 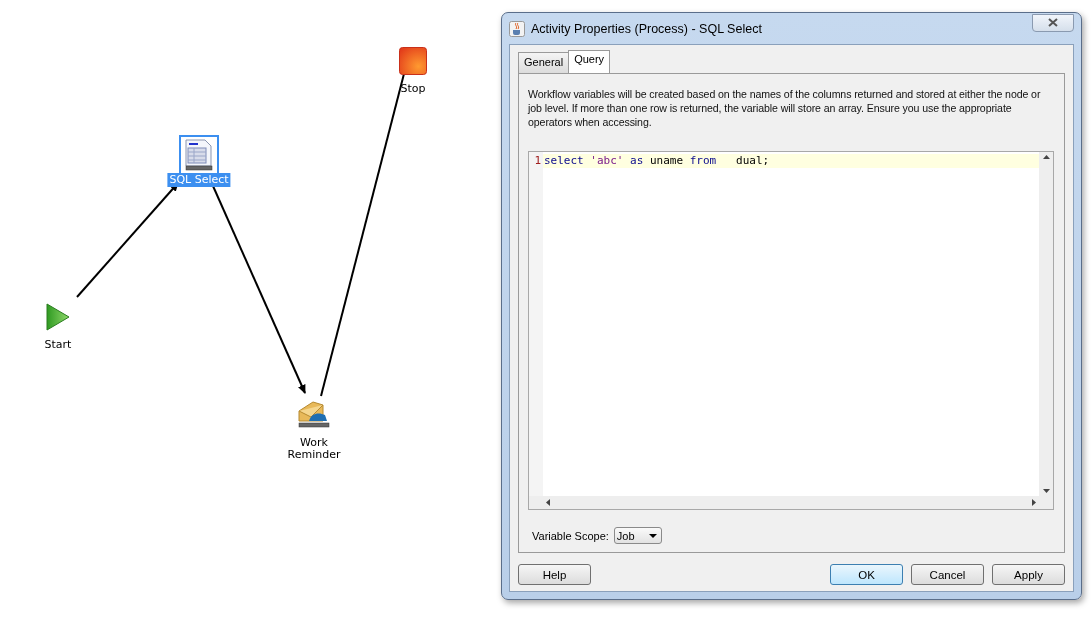 What do you see at coordinates (589, 61) in the screenshot?
I see `tab: Query` at bounding box center [589, 61].